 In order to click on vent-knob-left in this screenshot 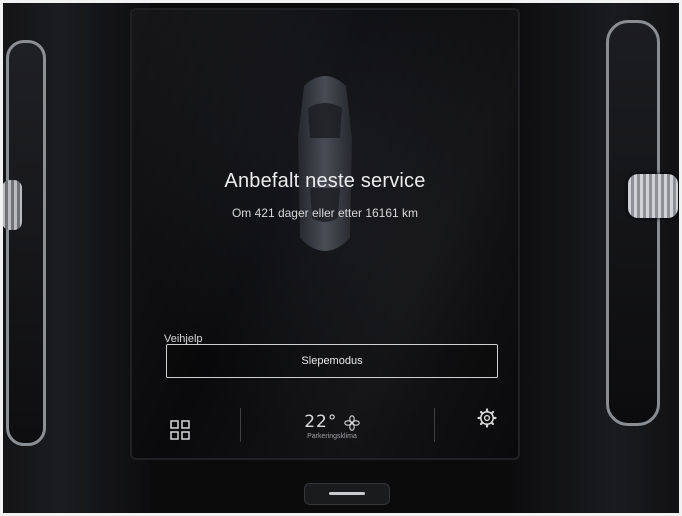, I will do `click(12, 205)`.